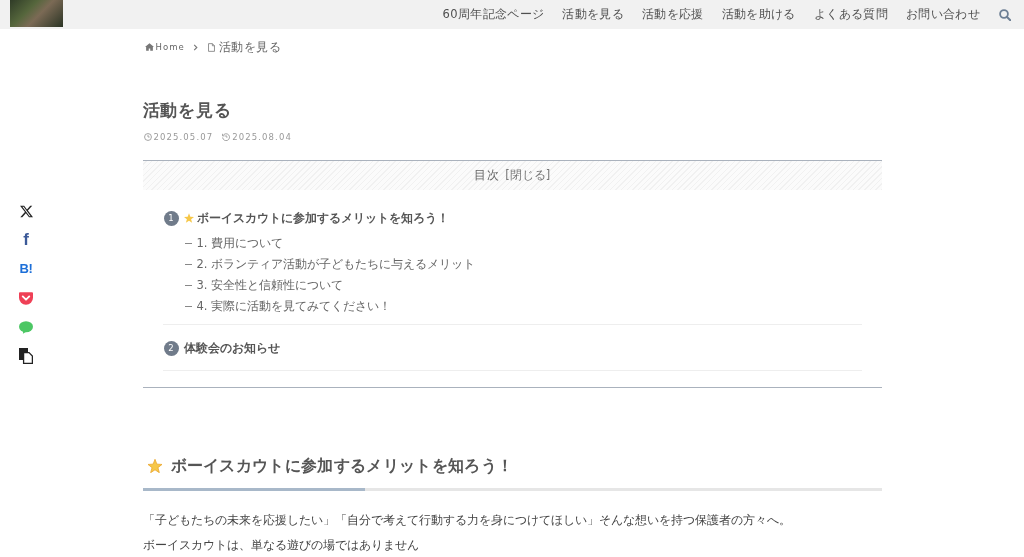  Describe the element at coordinates (528, 175) in the screenshot. I see `toc-toggle-link: [閉じる]` at that location.